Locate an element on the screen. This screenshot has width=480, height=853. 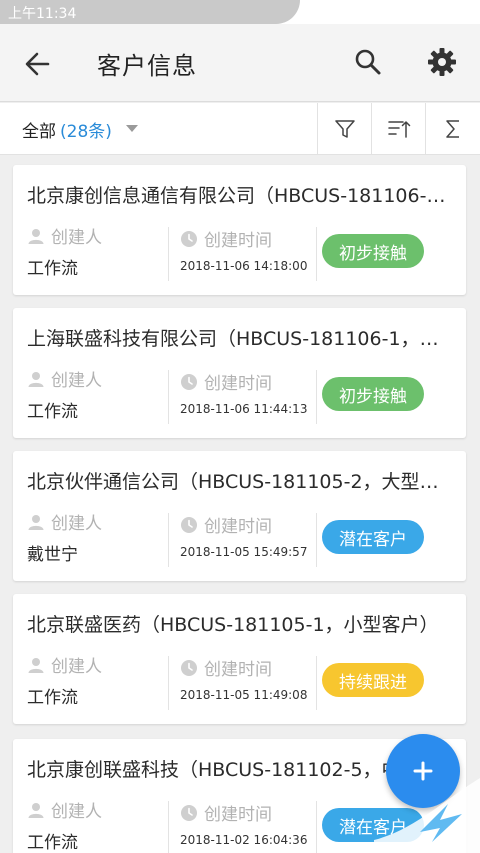
back-arrow-icon is located at coordinates (37, 64).